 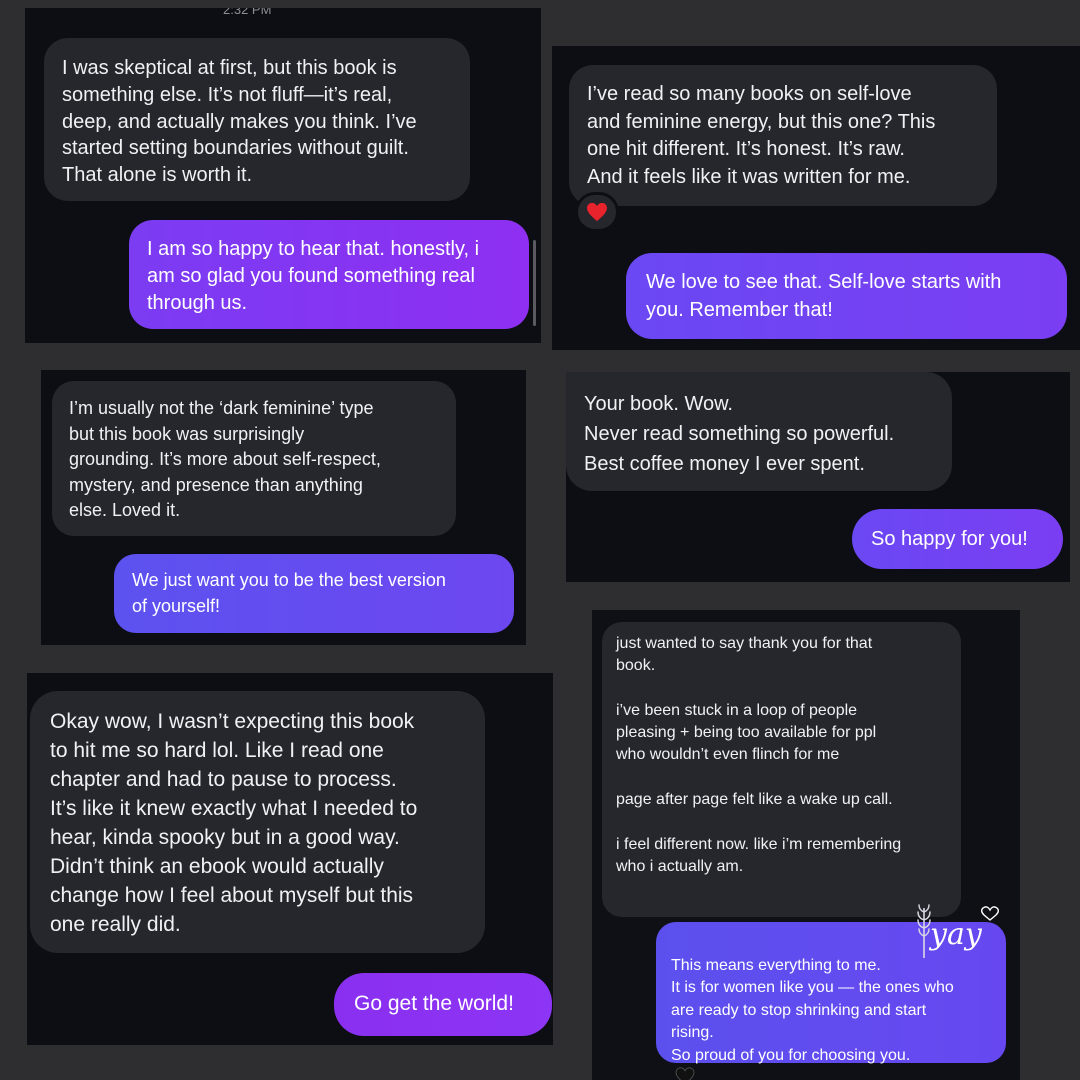 I want to click on outgoing-message: So happy for you!, so click(x=957, y=539).